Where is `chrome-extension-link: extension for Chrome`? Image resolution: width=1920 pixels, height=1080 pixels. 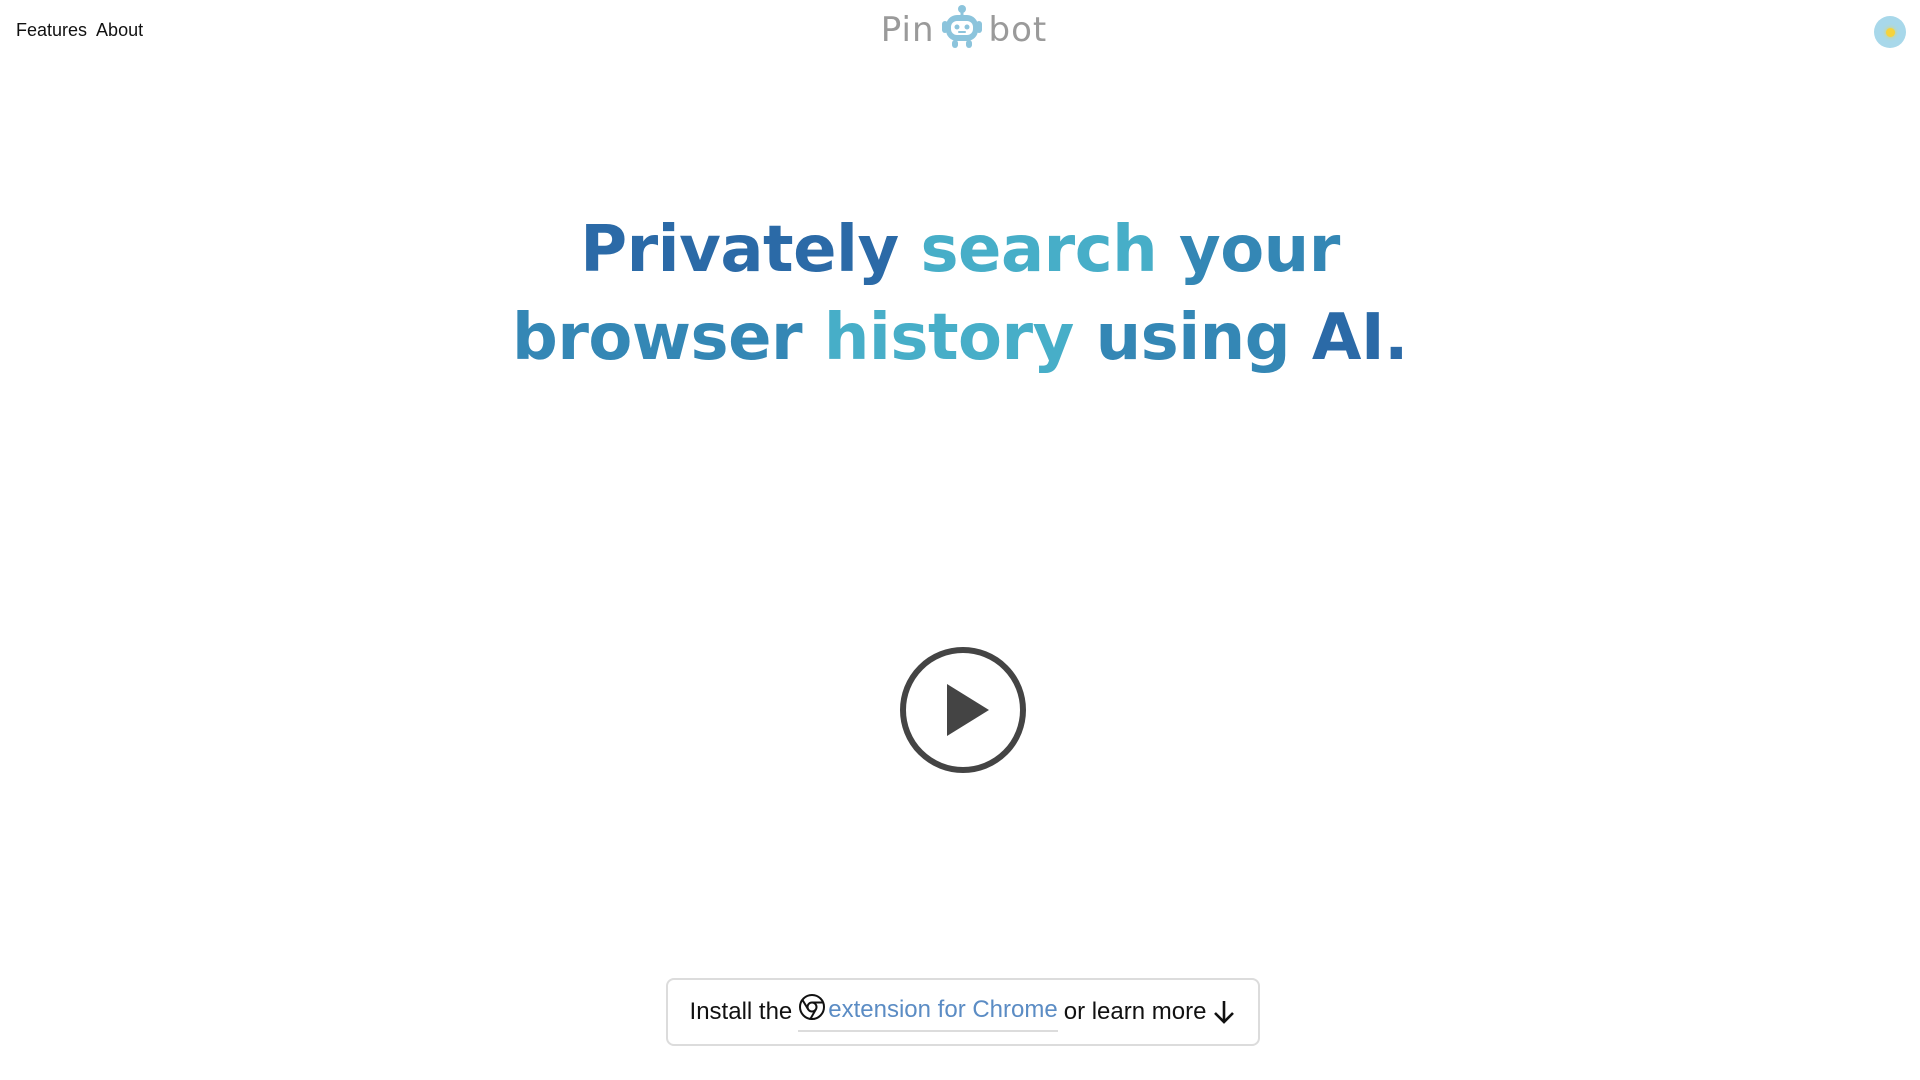
chrome-extension-link: extension for Chrome is located at coordinates (928, 1012).